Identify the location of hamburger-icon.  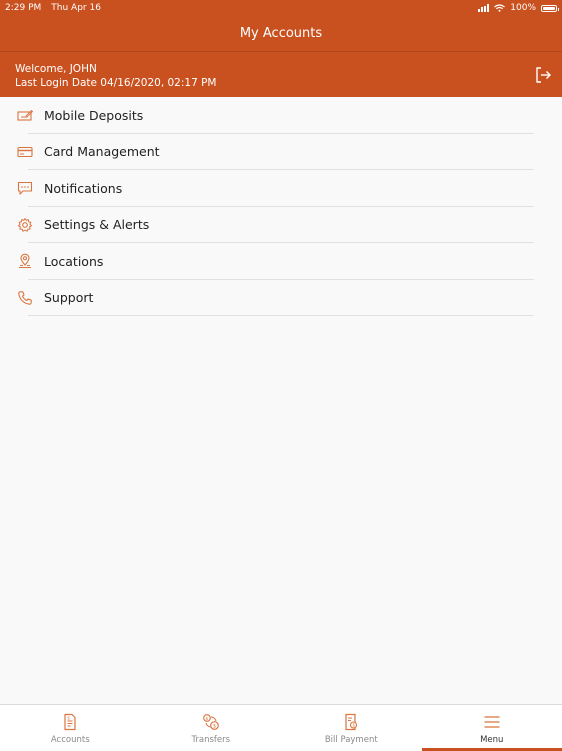
(492, 722).